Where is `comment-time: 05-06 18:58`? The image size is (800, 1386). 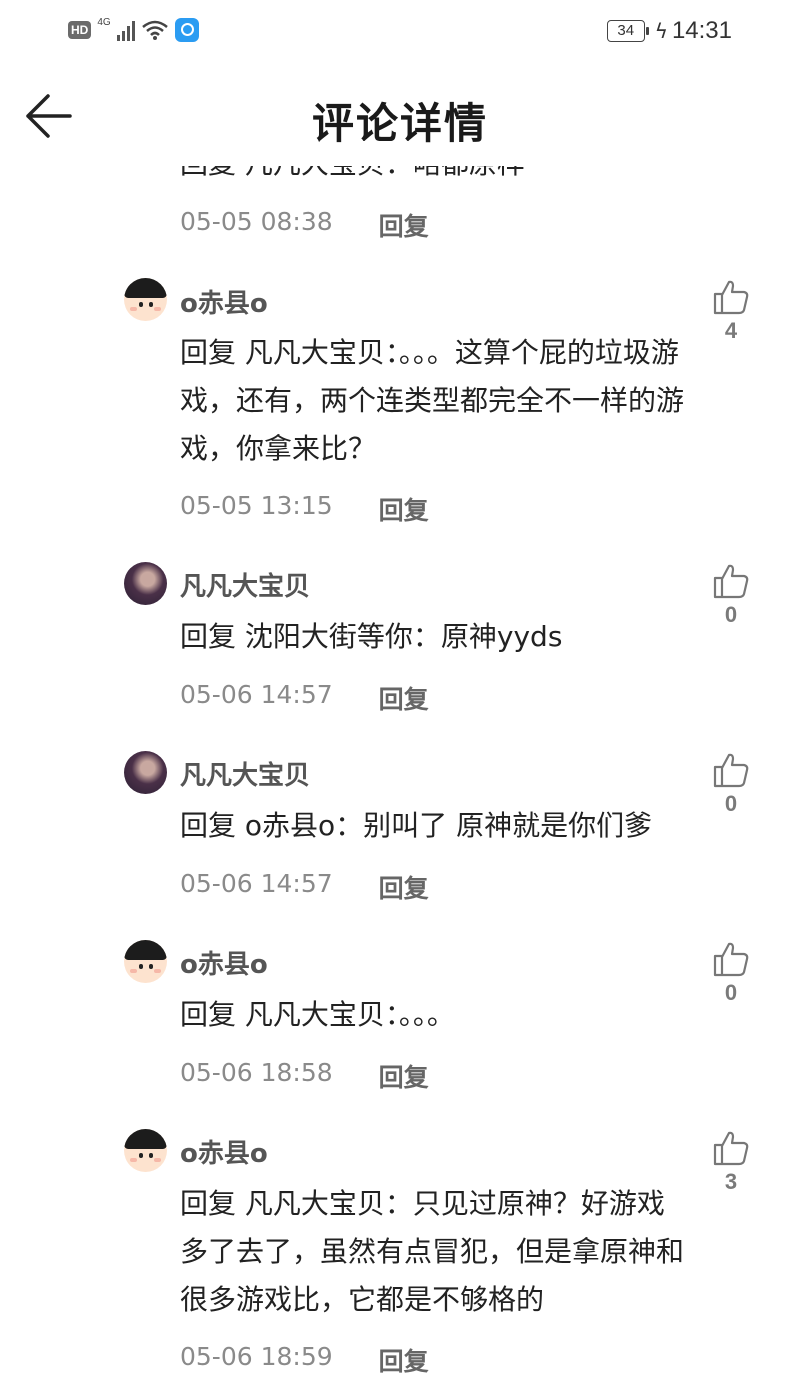
comment-time: 05-06 18:58 is located at coordinates (256, 1072).